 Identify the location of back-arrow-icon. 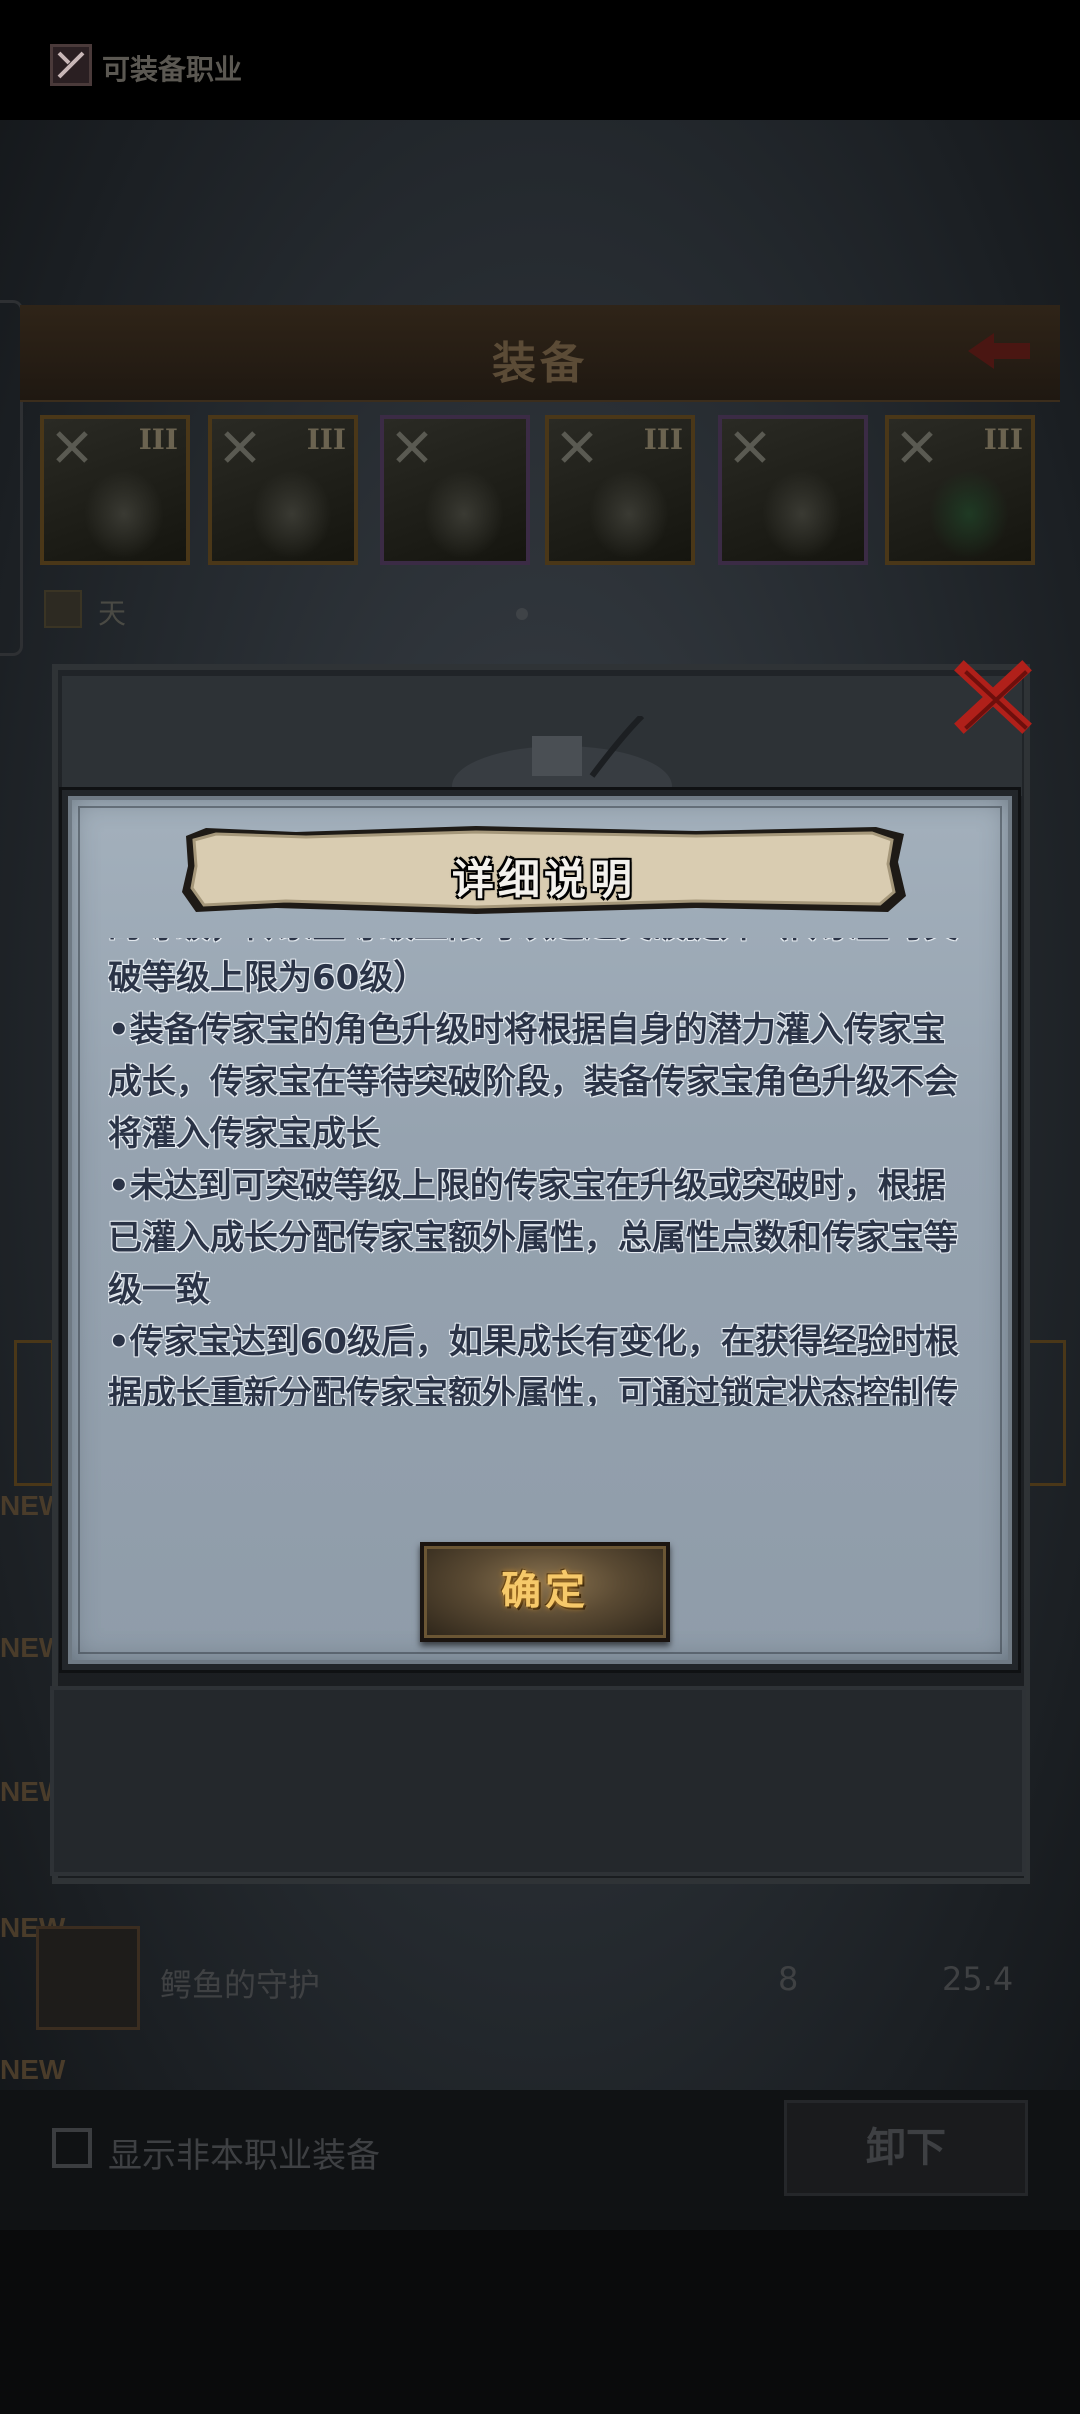
(999, 351).